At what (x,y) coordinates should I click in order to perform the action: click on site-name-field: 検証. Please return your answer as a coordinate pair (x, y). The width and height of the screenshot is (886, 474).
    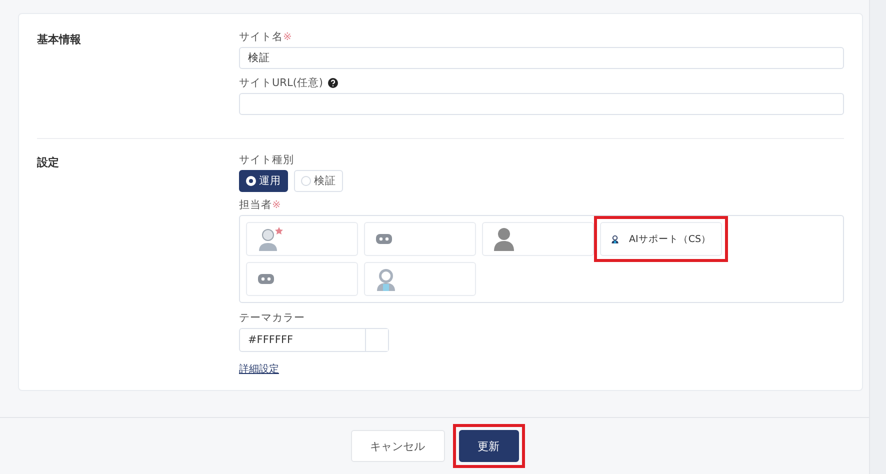
    Looking at the image, I should click on (541, 58).